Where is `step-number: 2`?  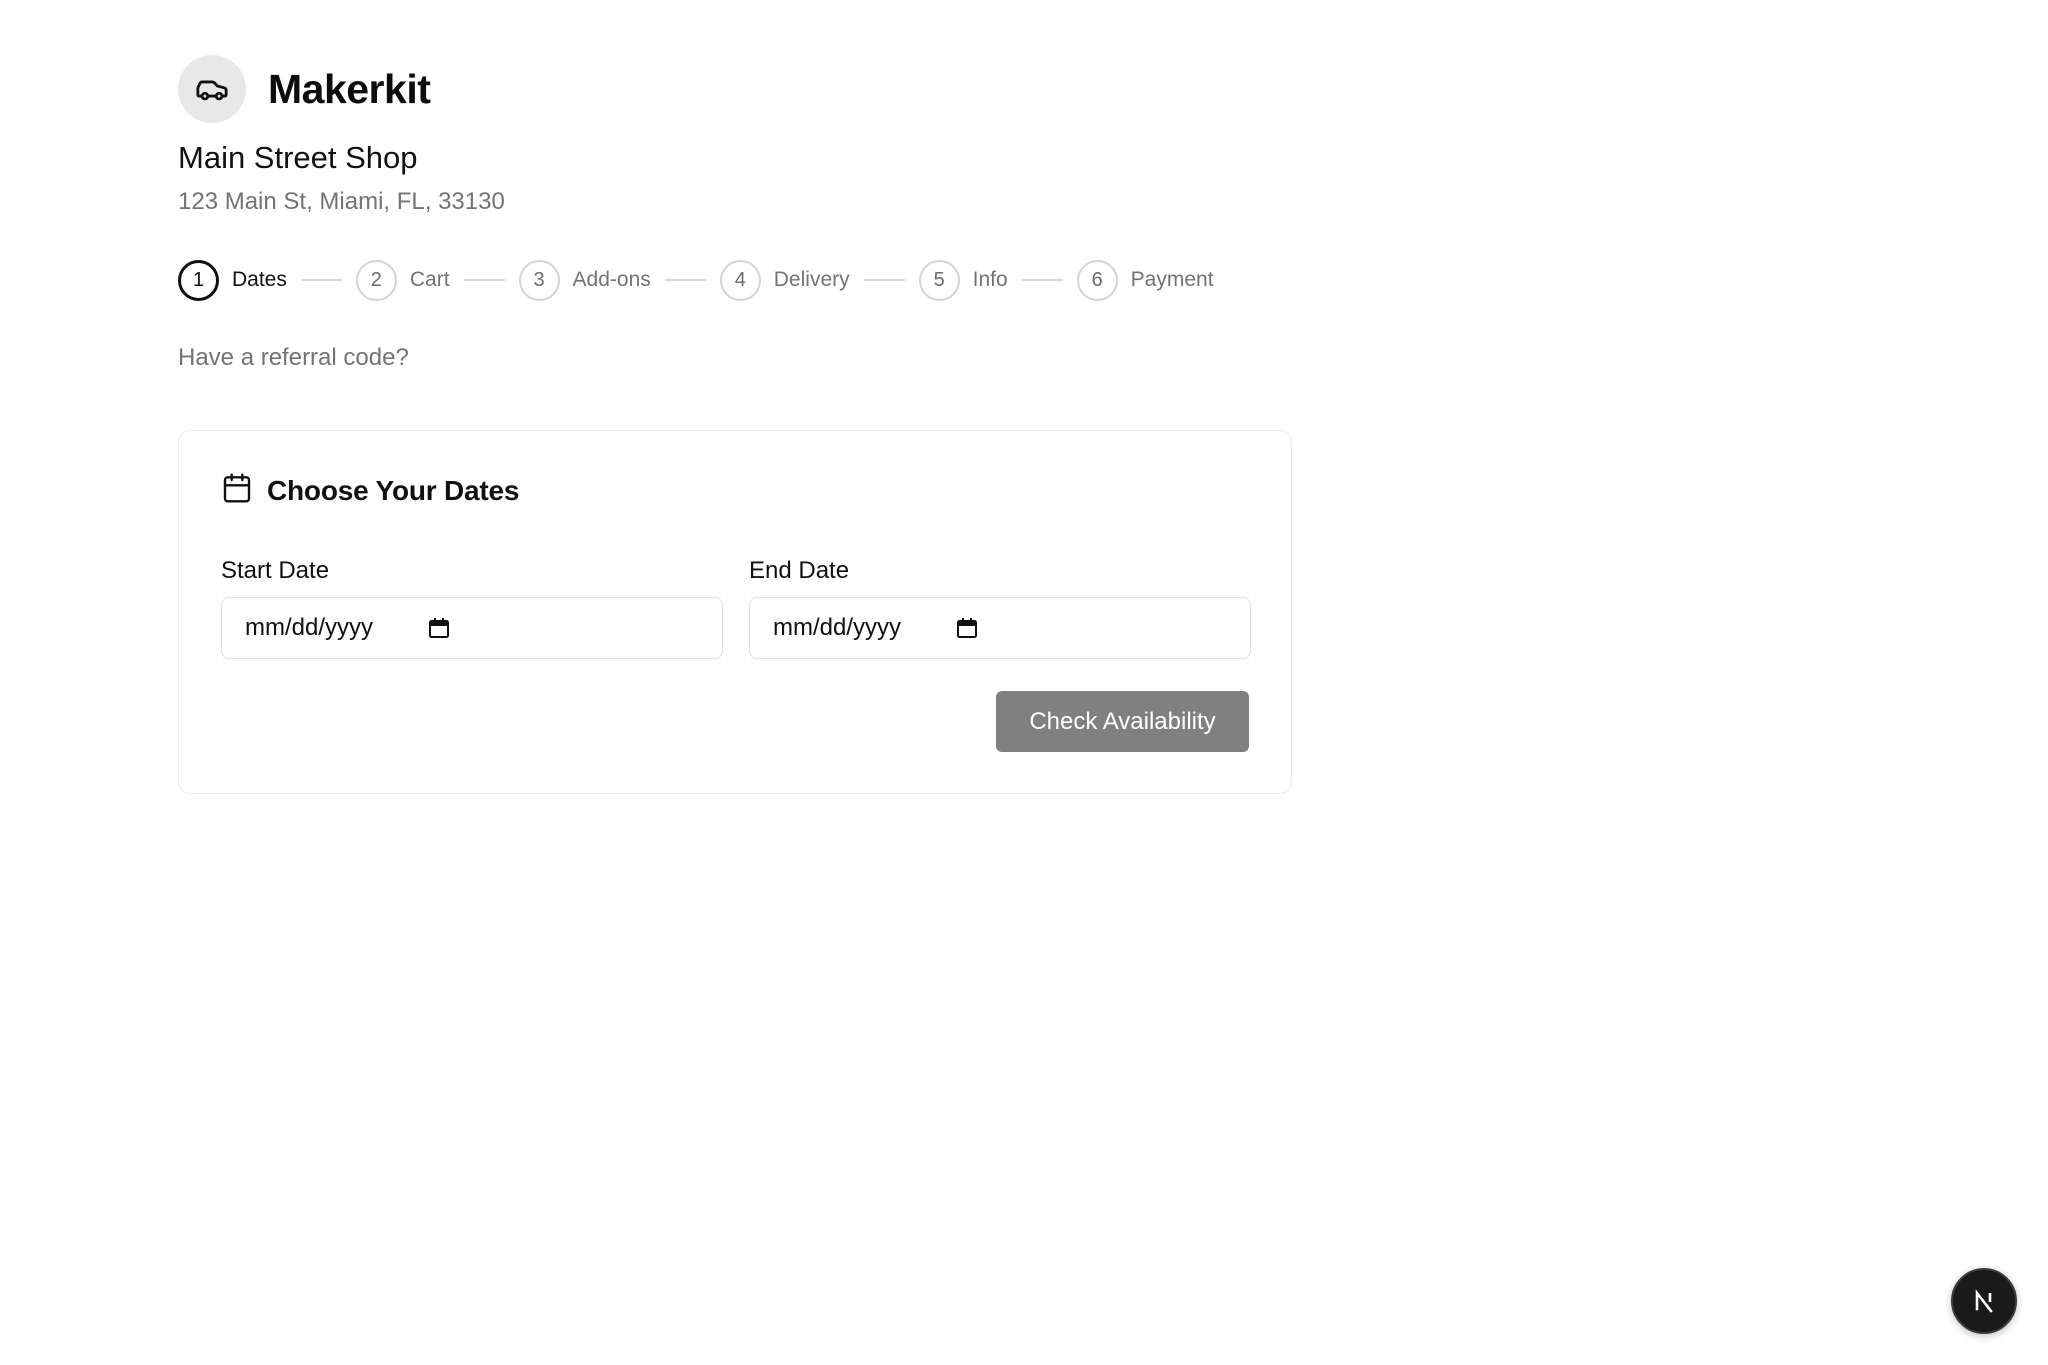
step-number: 2 is located at coordinates (376, 280).